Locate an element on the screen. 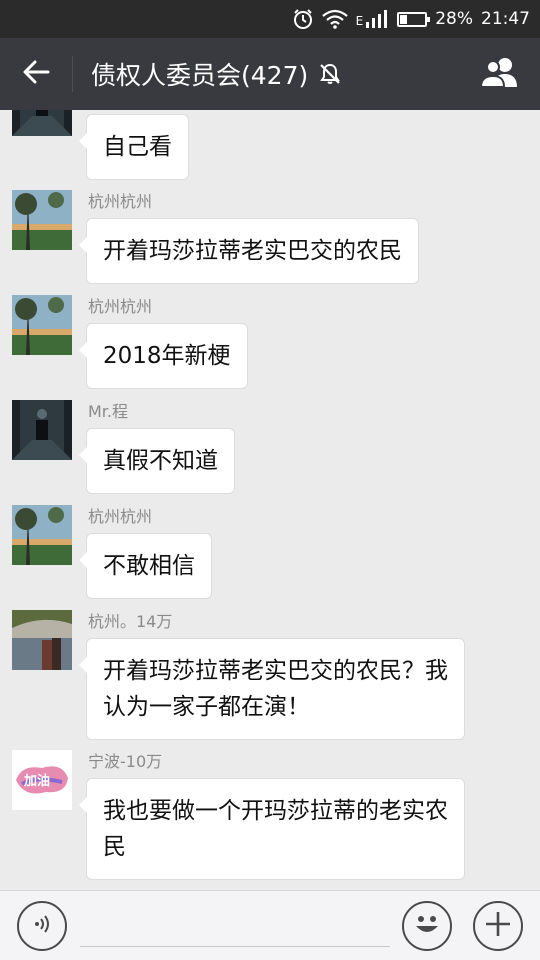  signal-icon: E is located at coordinates (373, 19).